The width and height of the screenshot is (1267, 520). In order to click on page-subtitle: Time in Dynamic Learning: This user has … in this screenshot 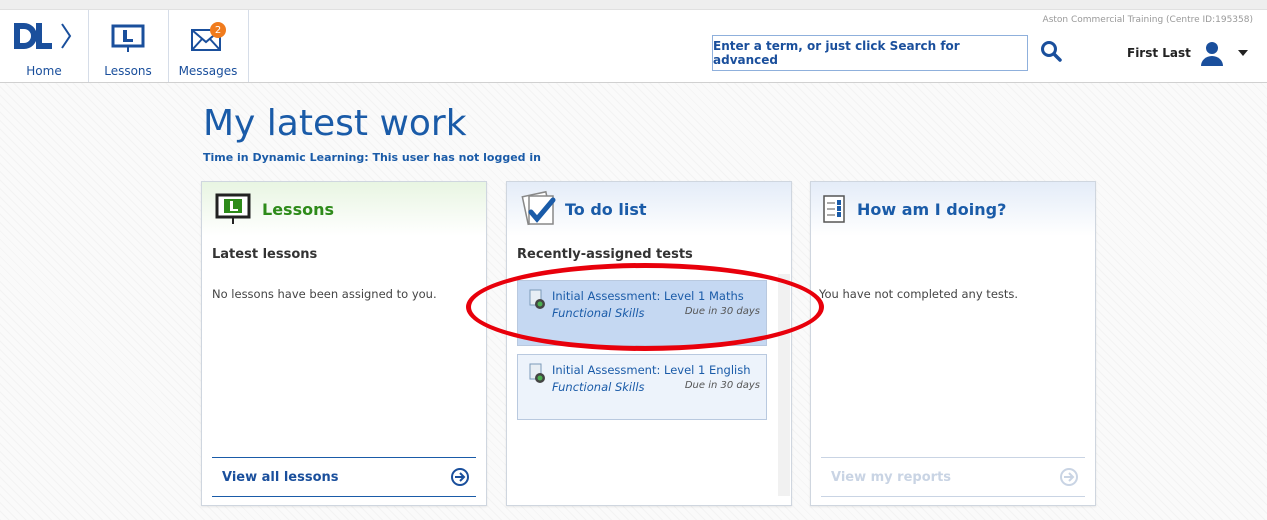, I will do `click(372, 157)`.